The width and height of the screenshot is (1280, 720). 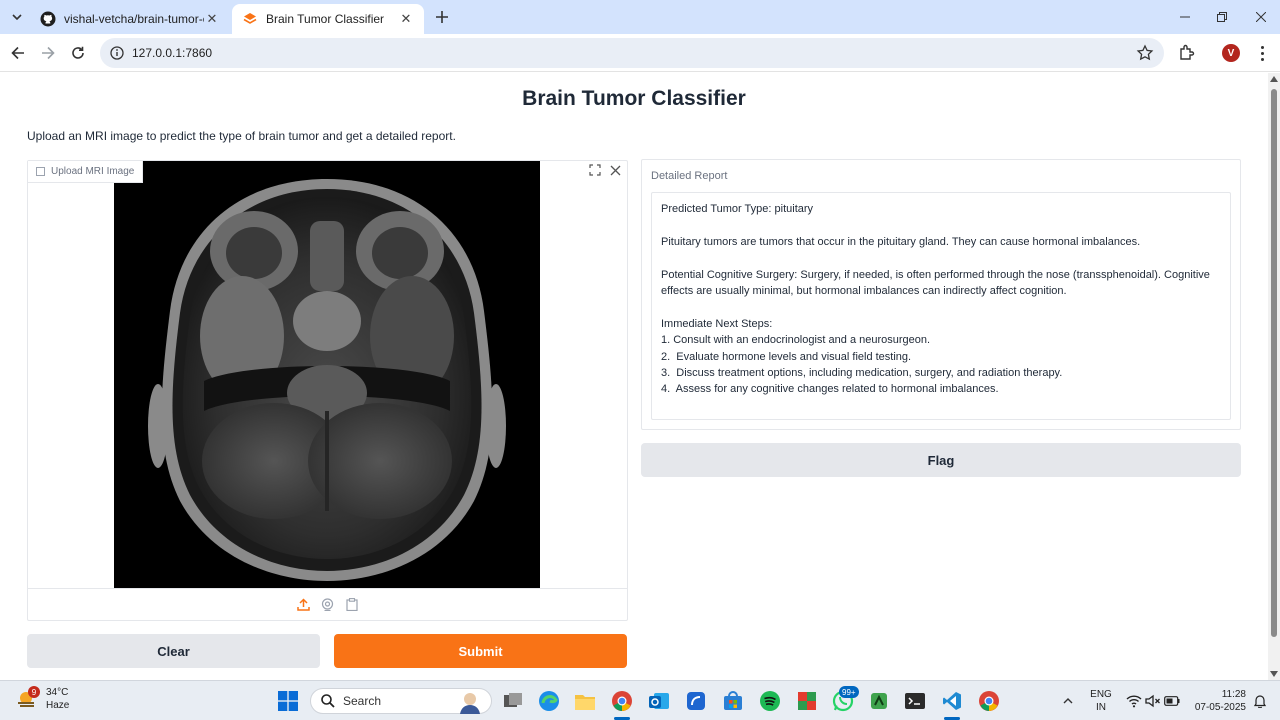 What do you see at coordinates (117, 53) in the screenshot?
I see `site-info-icon` at bounding box center [117, 53].